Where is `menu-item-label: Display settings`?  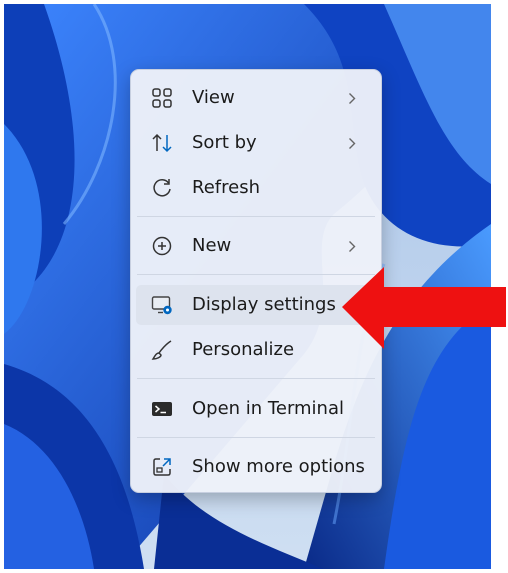
menu-item-label: Display settings is located at coordinates (264, 304).